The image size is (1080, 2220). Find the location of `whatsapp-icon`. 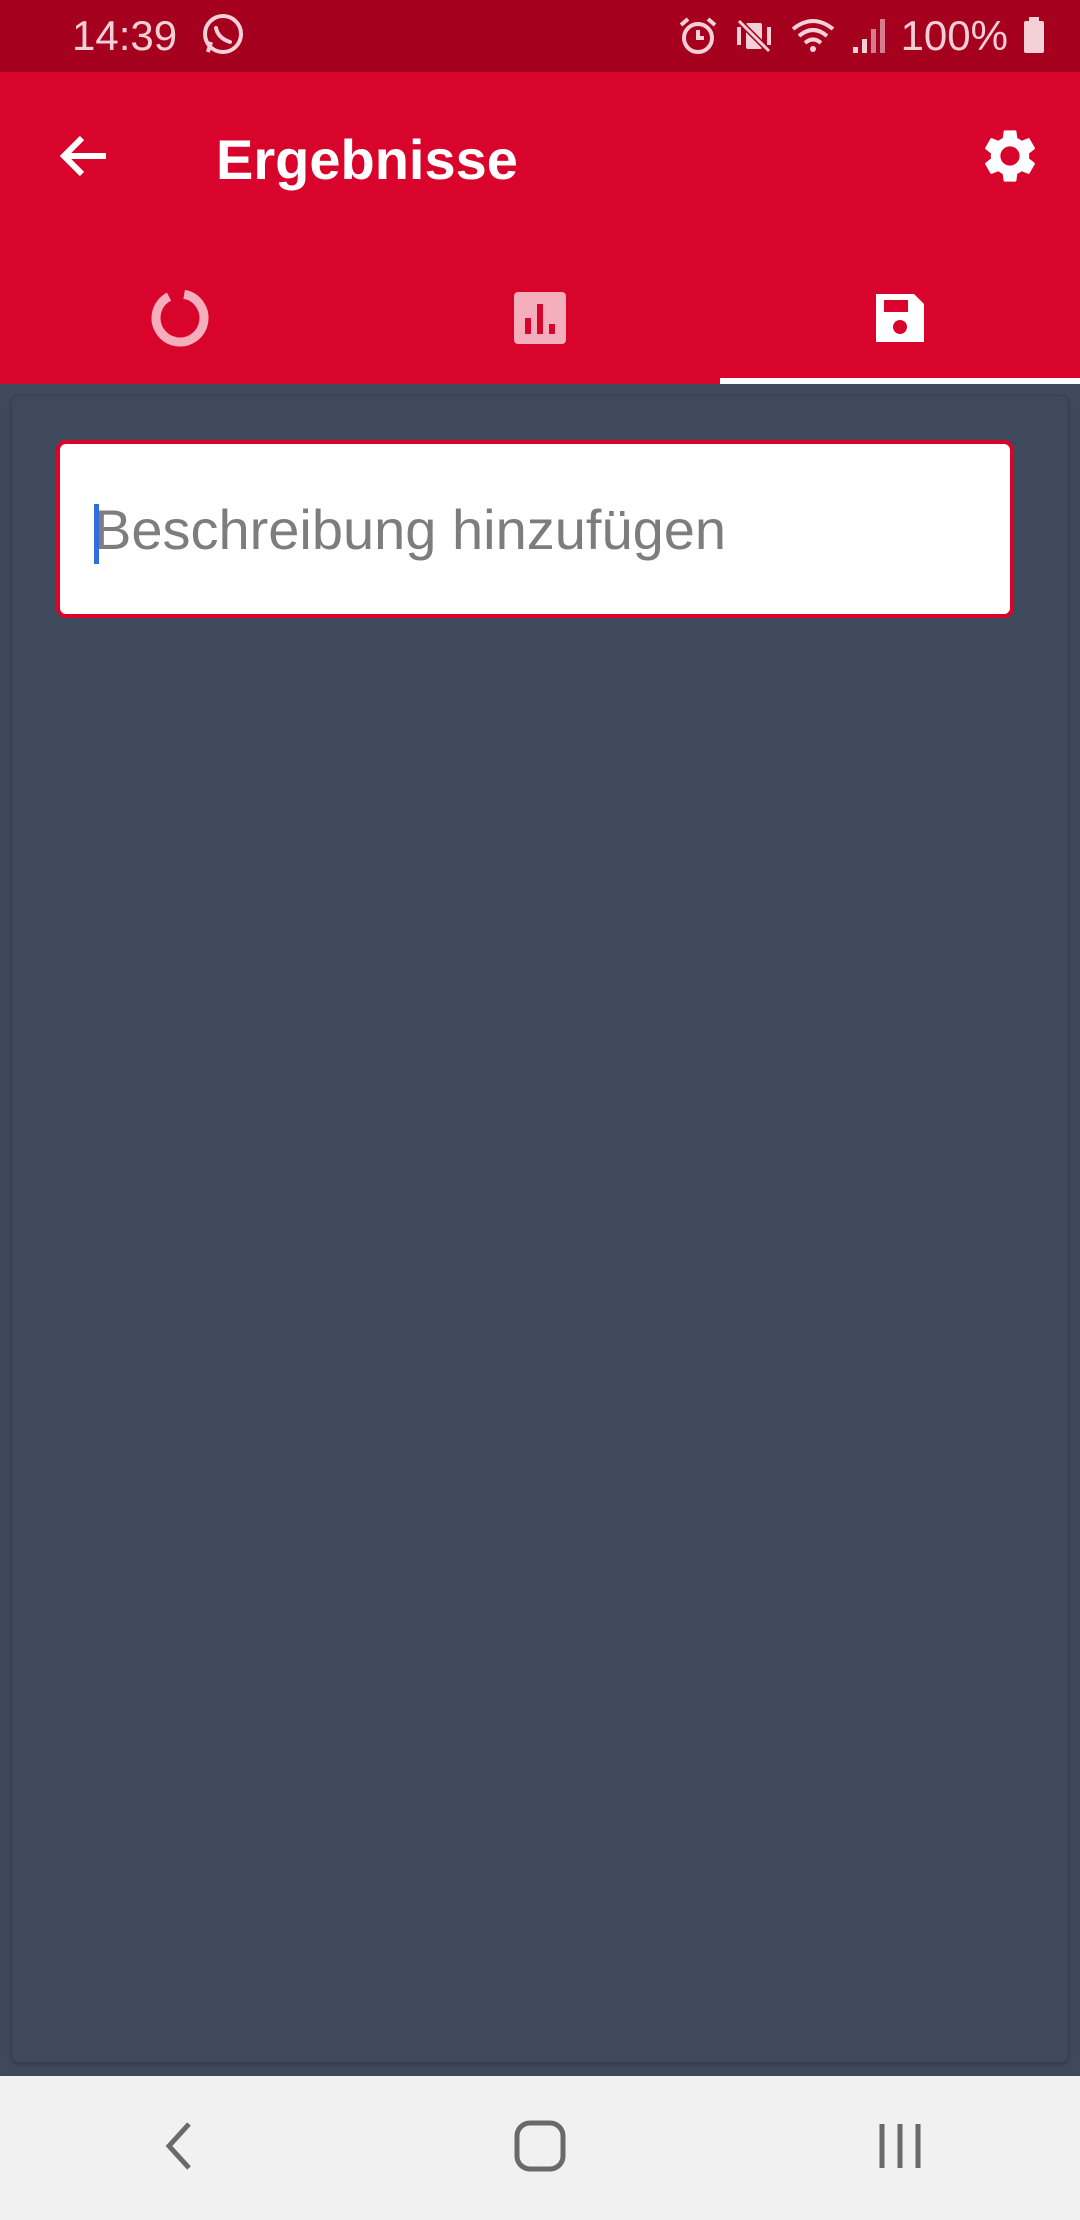

whatsapp-icon is located at coordinates (223, 35).